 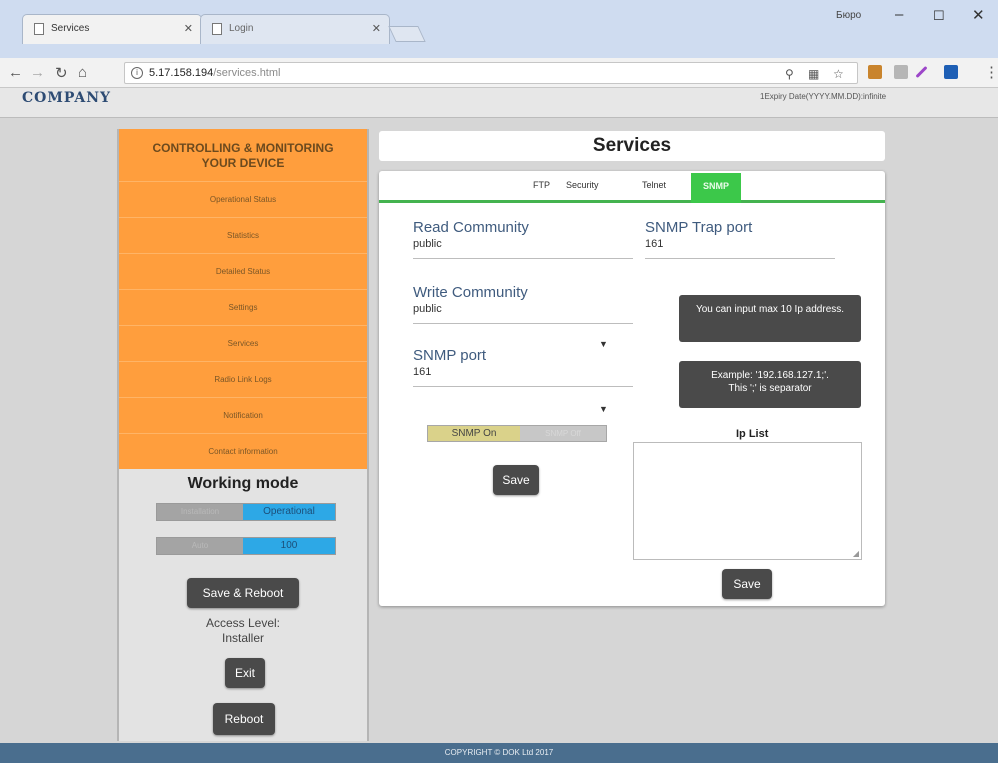 I want to click on working-mode-toggle: Installation Operational, so click(x=246, y=512).